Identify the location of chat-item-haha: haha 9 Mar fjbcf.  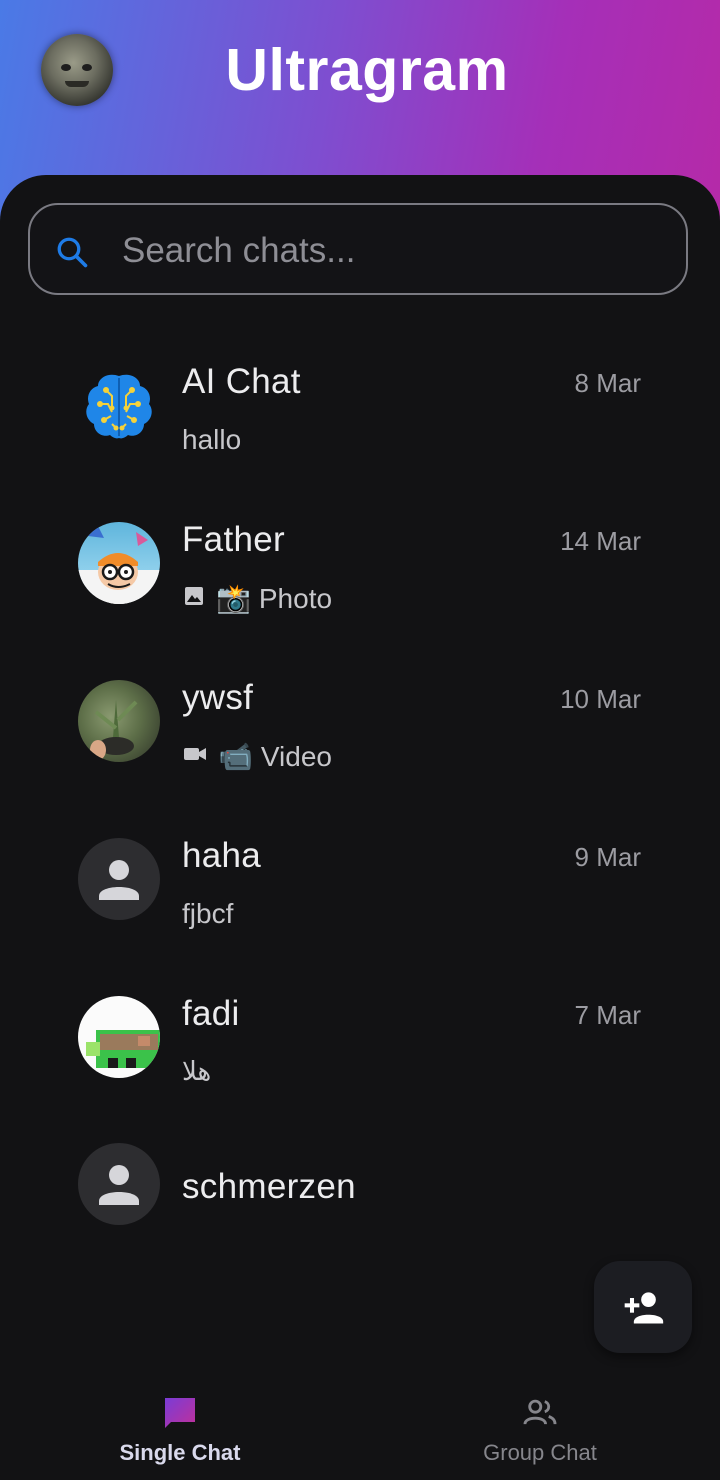
(360, 874).